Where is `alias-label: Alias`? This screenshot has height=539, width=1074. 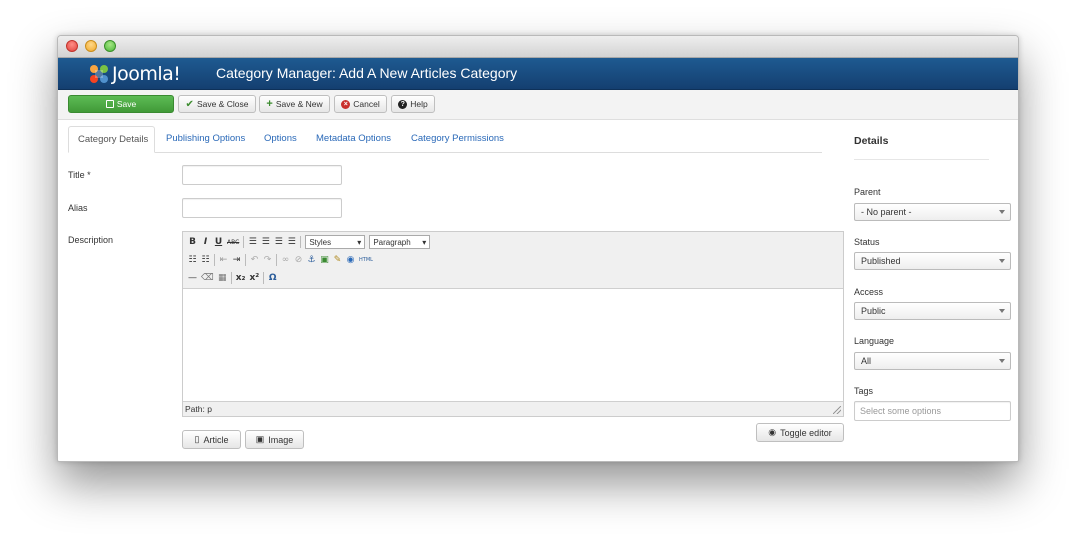 alias-label: Alias is located at coordinates (78, 208).